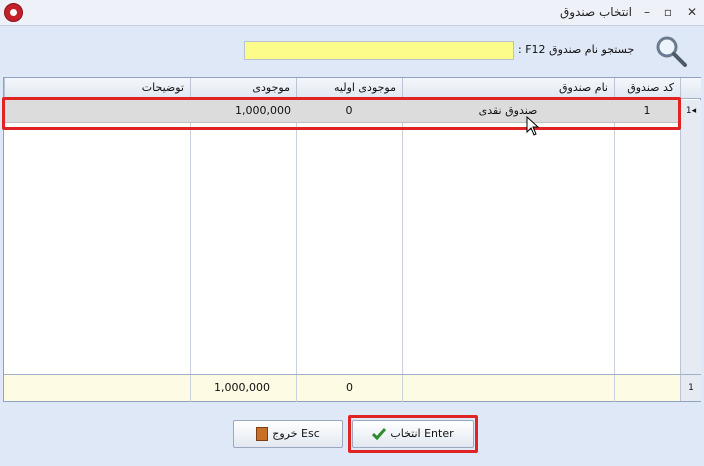  I want to click on summary-name, so click(508, 388).